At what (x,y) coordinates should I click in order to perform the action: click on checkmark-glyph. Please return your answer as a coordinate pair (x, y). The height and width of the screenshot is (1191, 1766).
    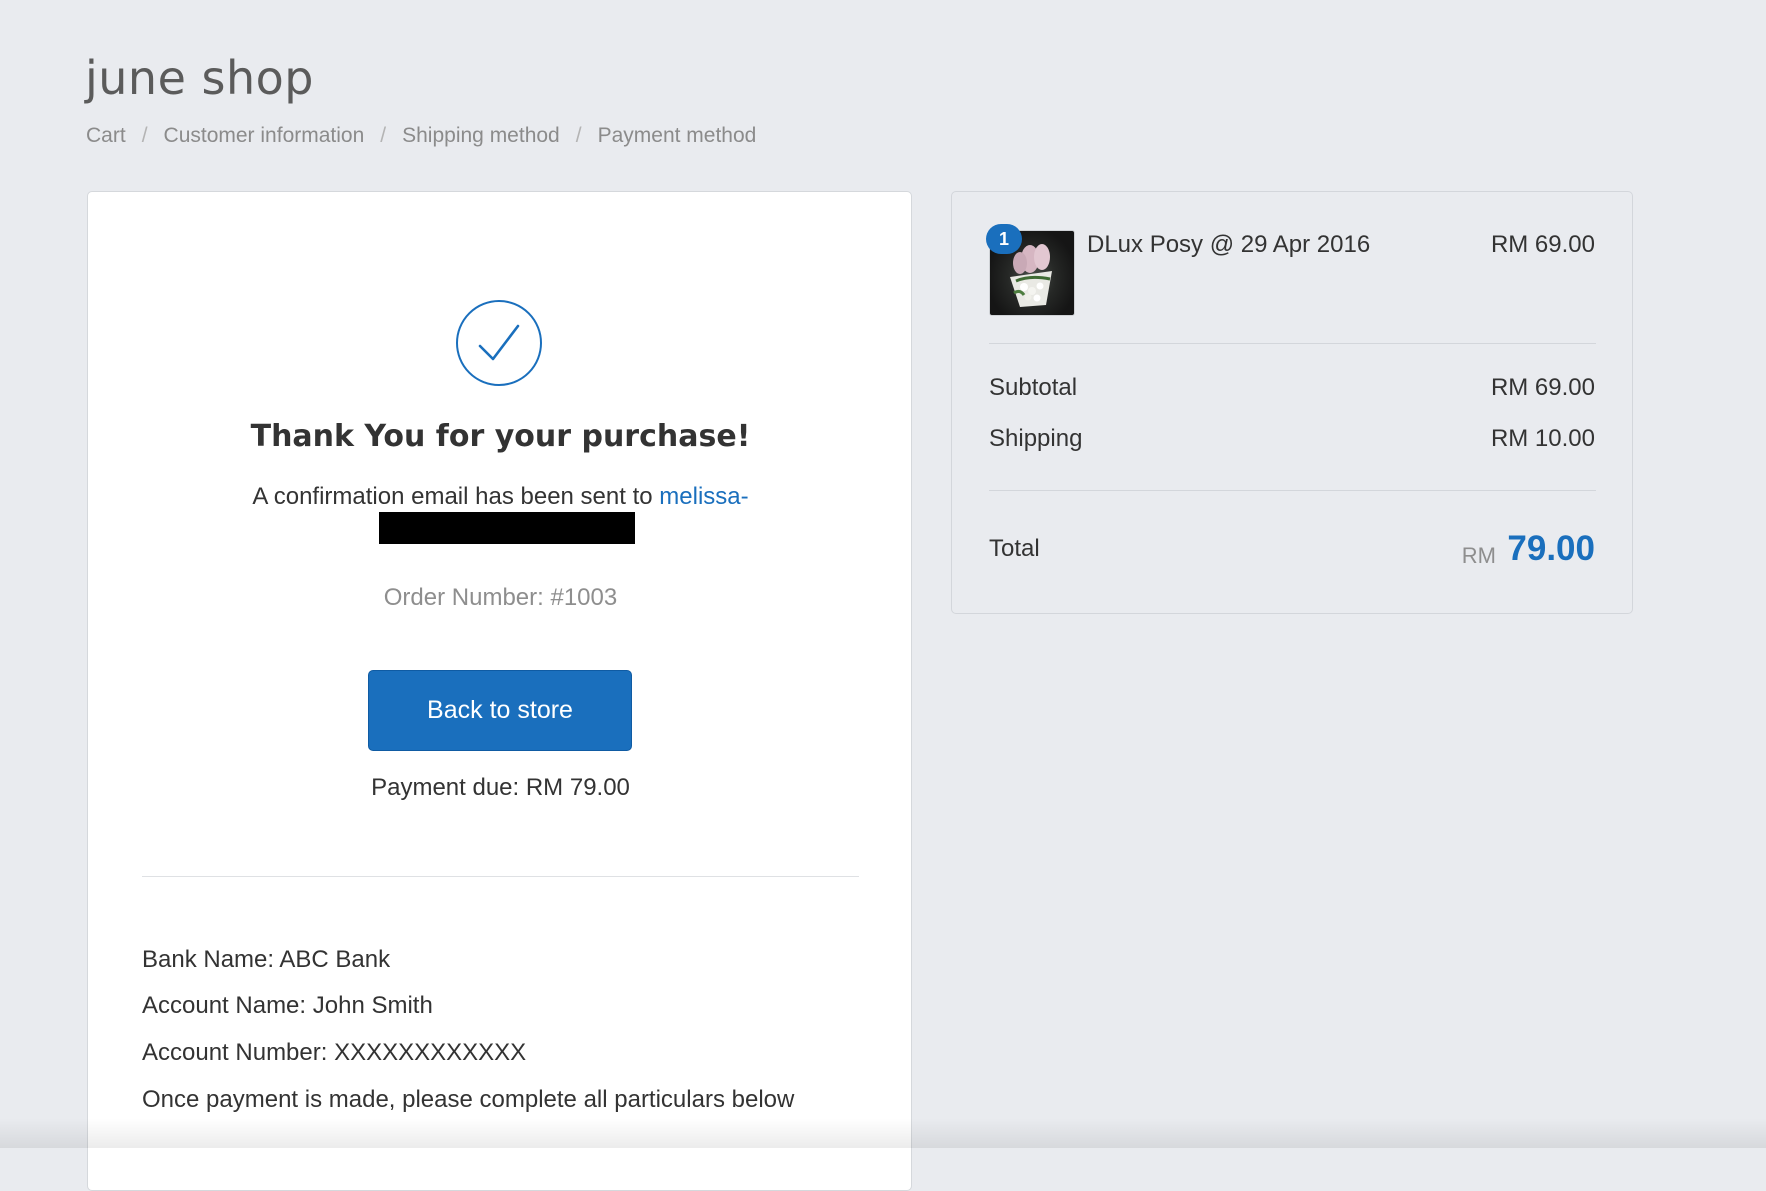
    Looking at the image, I should click on (499, 342).